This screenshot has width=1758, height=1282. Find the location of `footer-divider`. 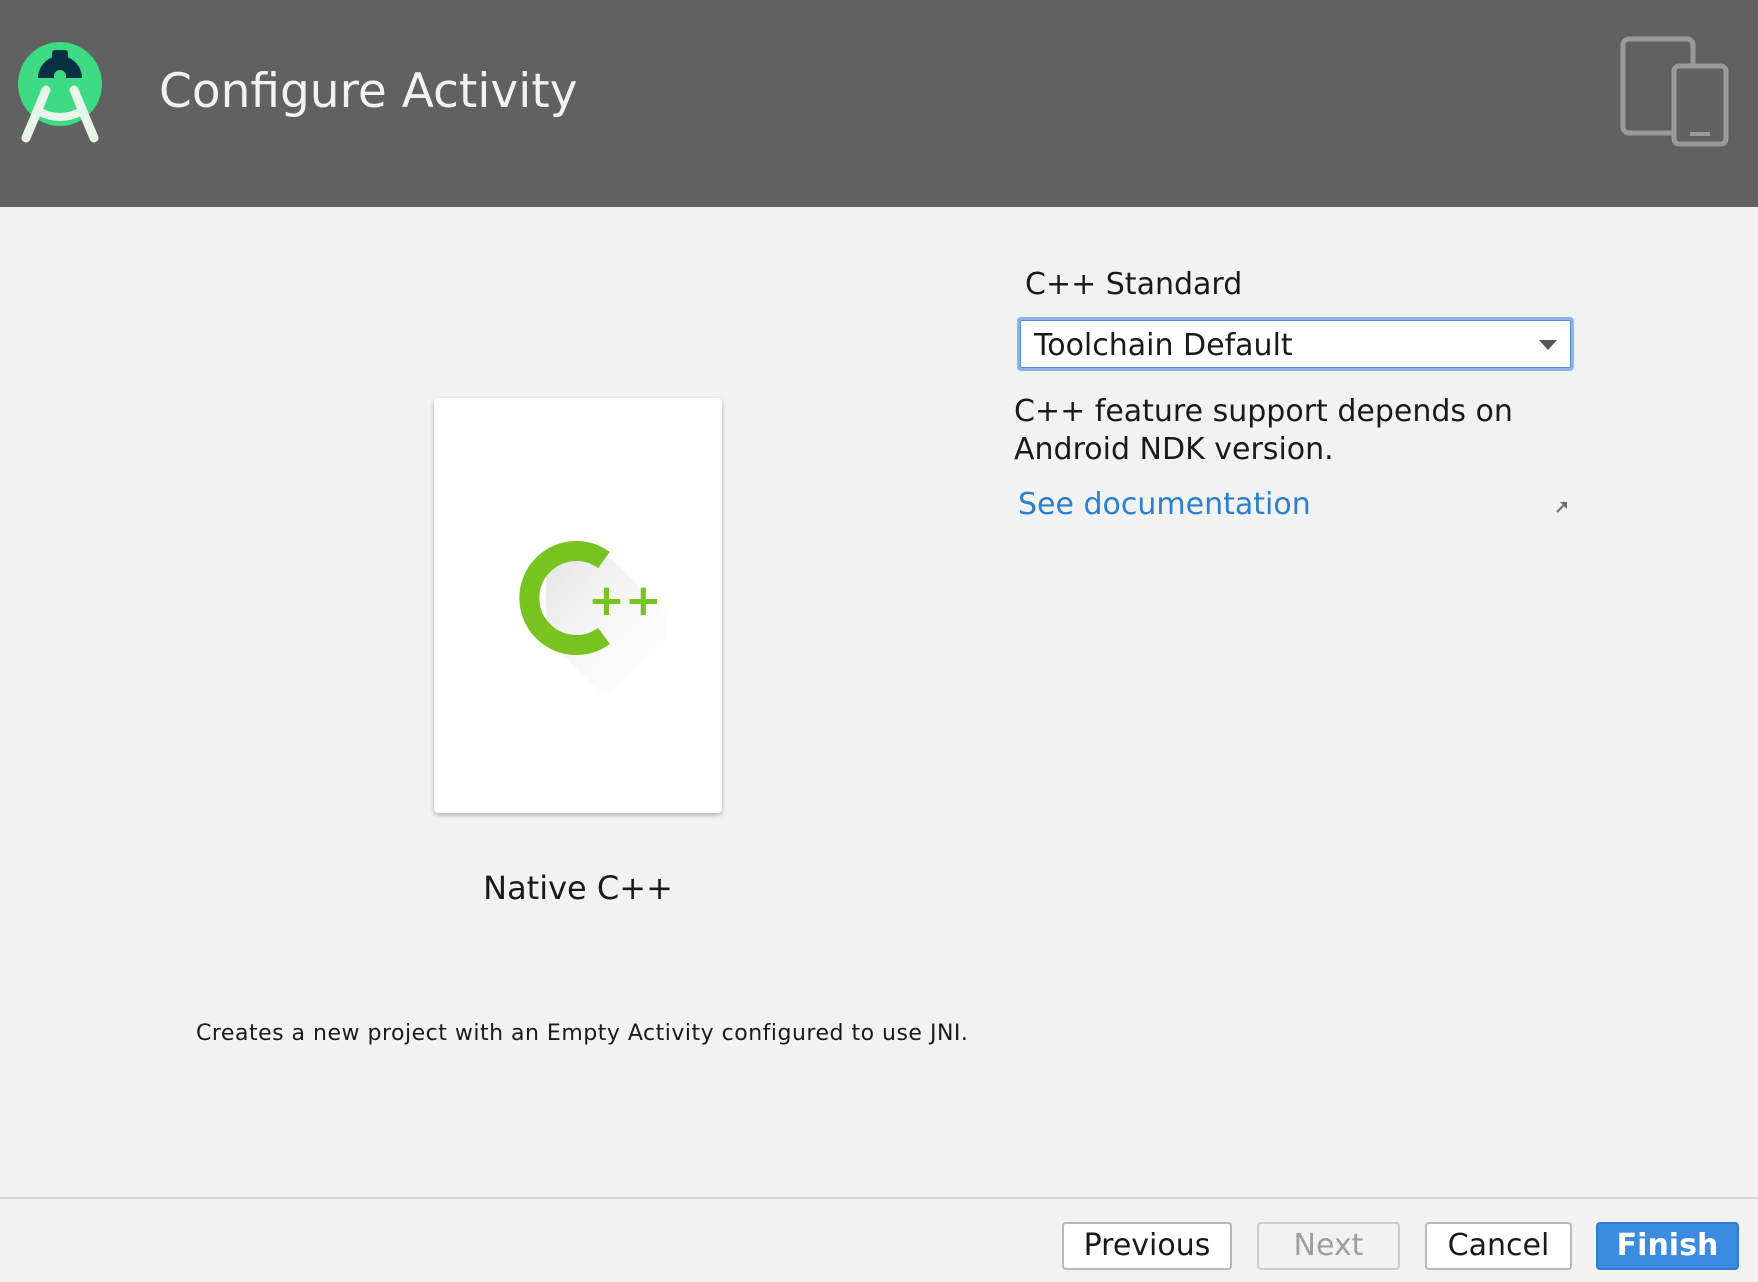

footer-divider is located at coordinates (879, 1198).